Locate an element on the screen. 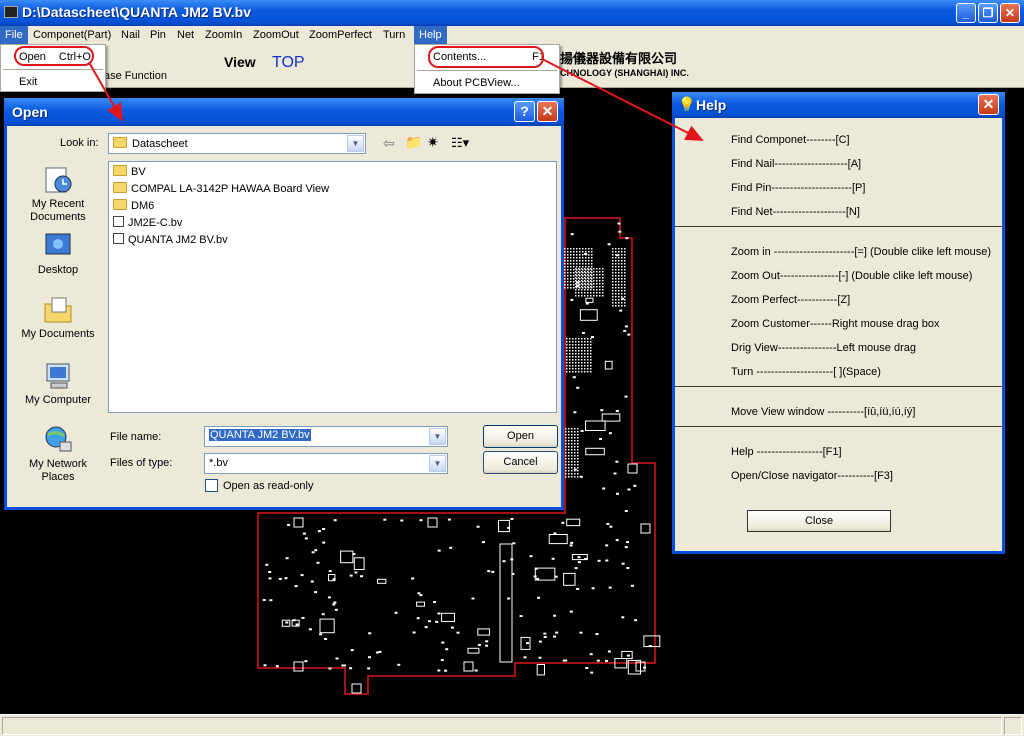 The width and height of the screenshot is (1024, 736). my-documents-icon is located at coordinates (58, 310).